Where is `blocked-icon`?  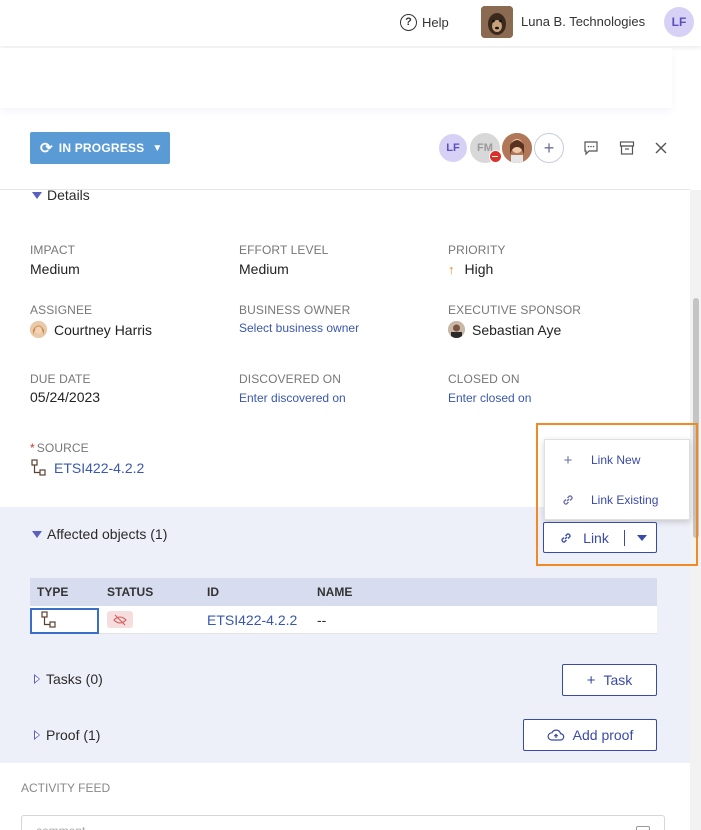 blocked-icon is located at coordinates (495, 156).